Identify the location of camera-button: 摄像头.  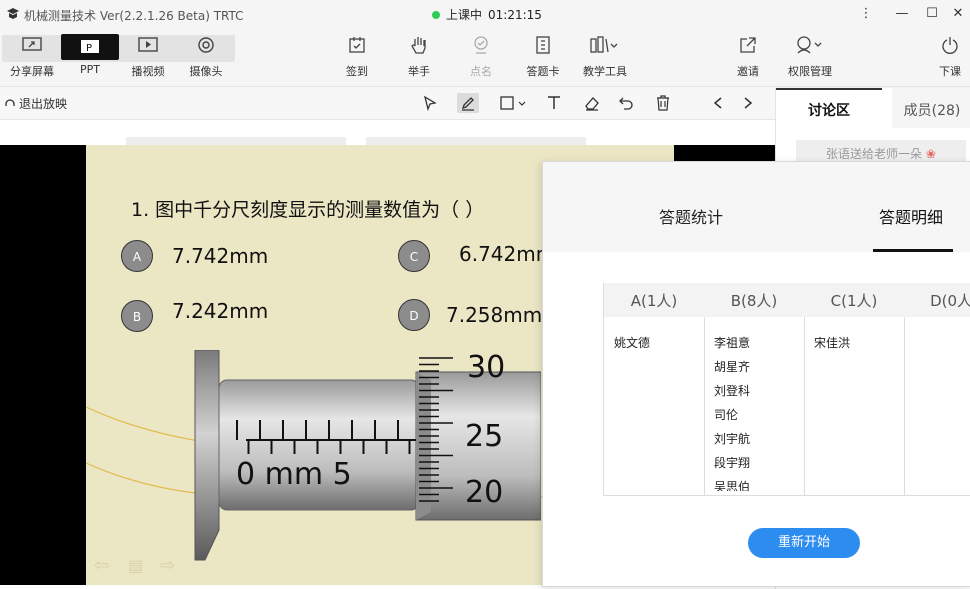
(206, 56).